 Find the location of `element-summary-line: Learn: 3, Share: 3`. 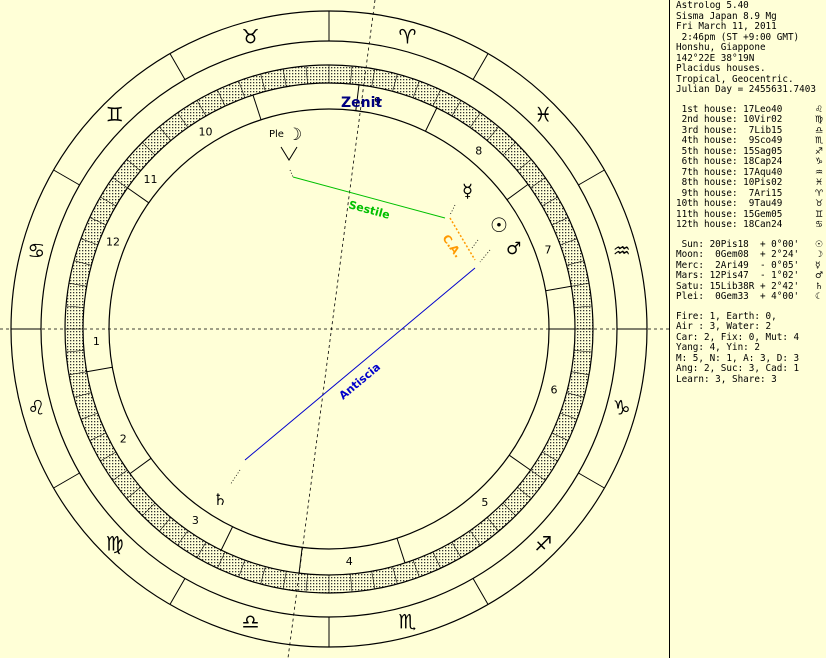

element-summary-line: Learn: 3, Share: 3 is located at coordinates (751, 379).